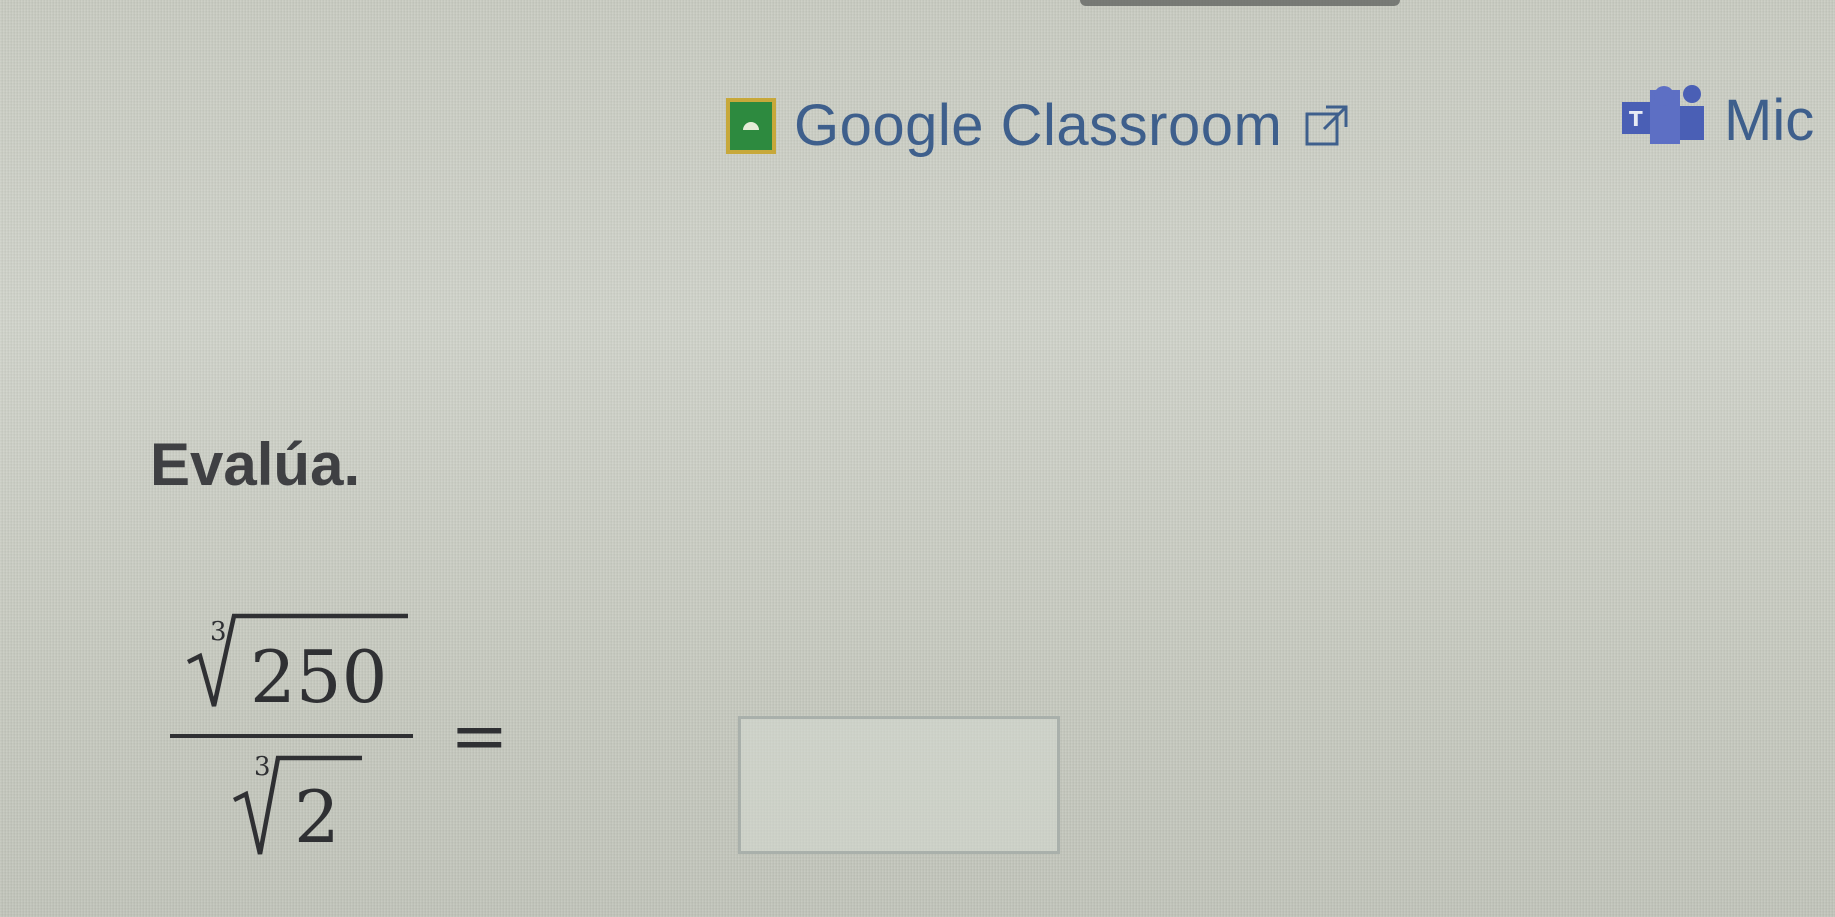 This screenshot has height=917, width=1835. I want to click on numerator: 3 250, so click(297, 666).